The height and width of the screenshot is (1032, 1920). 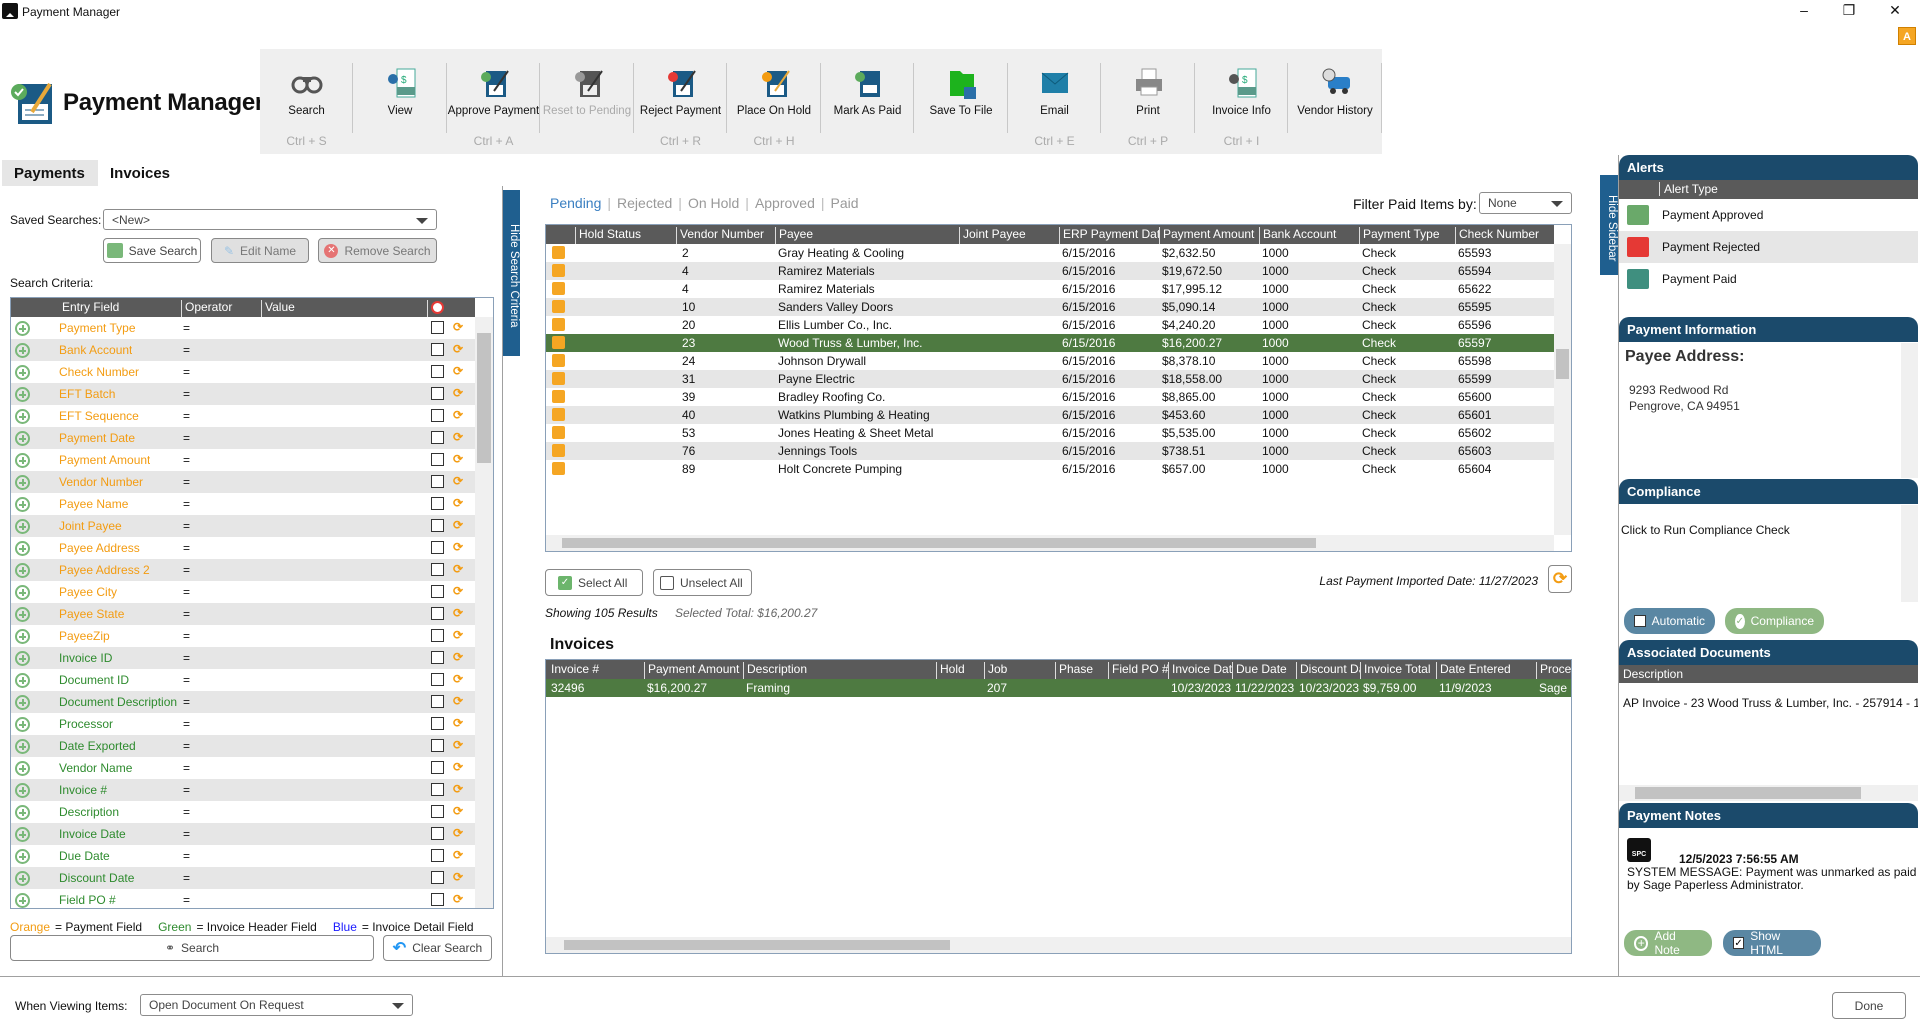 What do you see at coordinates (1560, 579) in the screenshot?
I see `refresh-button: ⟳` at bounding box center [1560, 579].